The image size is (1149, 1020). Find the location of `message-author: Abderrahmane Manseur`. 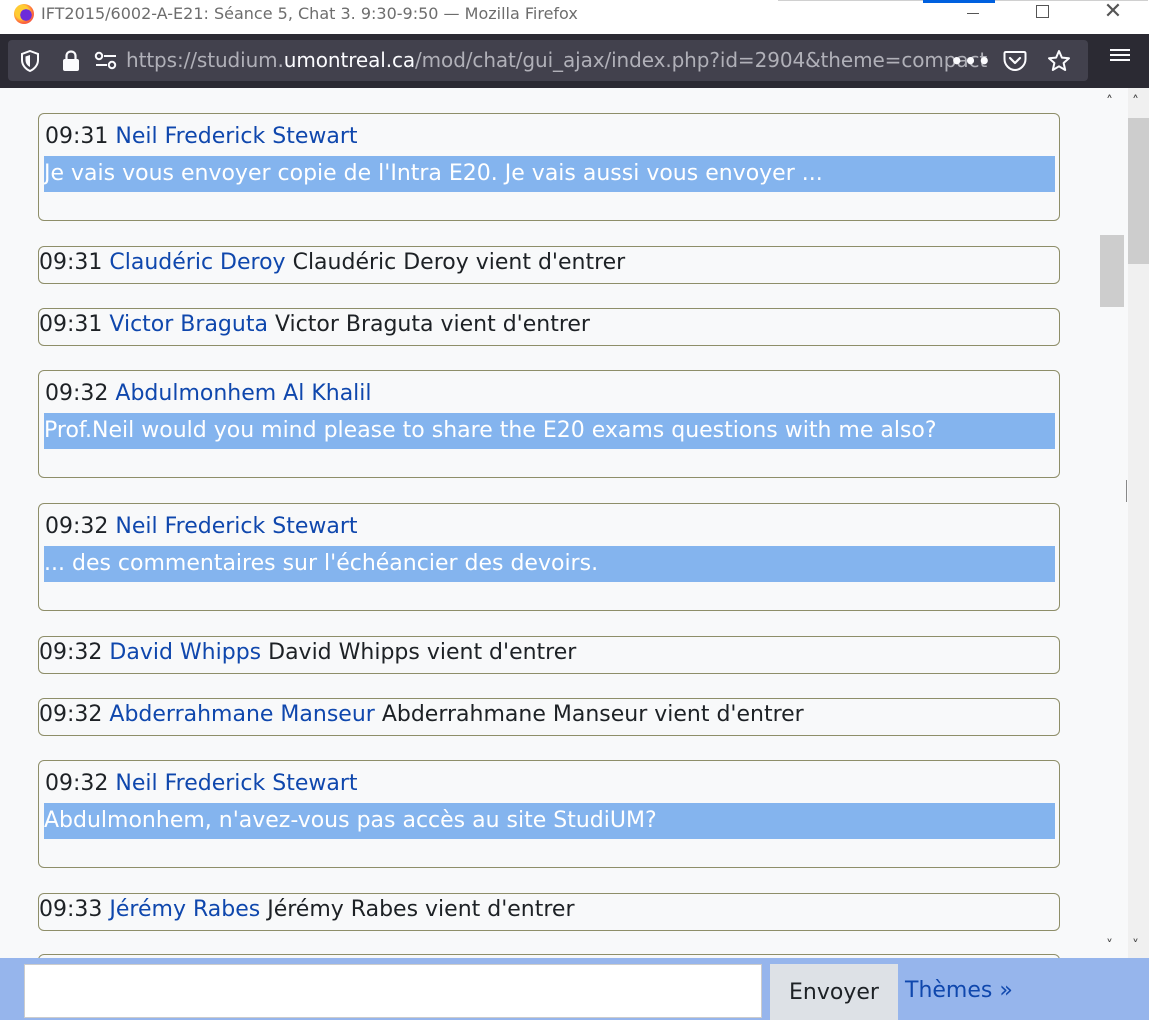

message-author: Abderrahmane Manseur is located at coordinates (241, 714).